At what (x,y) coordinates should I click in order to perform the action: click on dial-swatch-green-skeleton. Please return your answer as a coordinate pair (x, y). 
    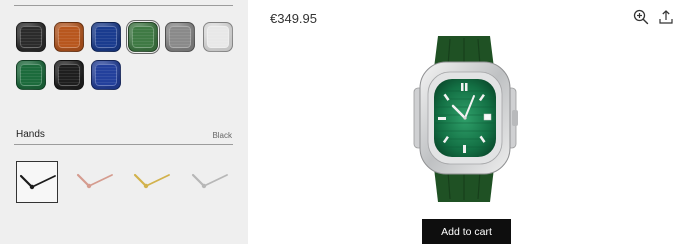
    Looking at the image, I should click on (31, 75).